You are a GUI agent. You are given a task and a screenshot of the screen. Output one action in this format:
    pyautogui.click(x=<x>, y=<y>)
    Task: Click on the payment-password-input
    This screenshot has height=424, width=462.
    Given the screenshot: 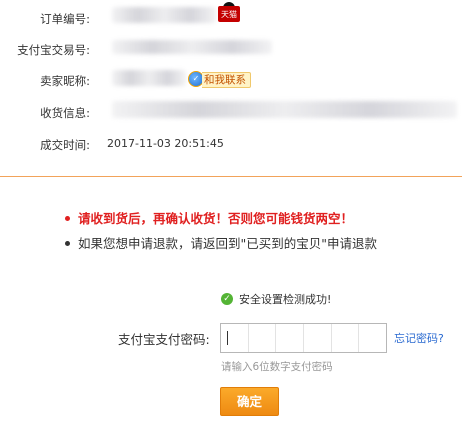 What is the action you would take?
    pyautogui.click(x=303, y=338)
    